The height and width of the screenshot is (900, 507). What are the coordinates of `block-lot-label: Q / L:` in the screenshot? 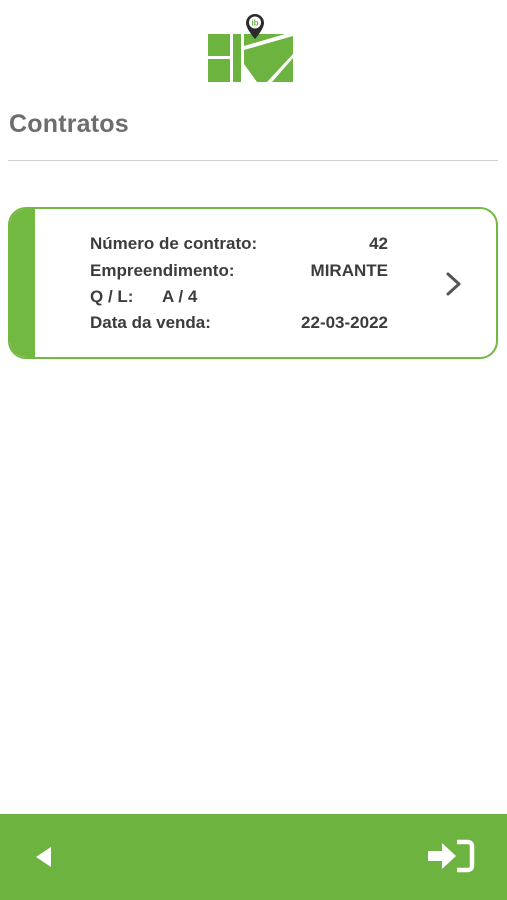 It's located at (112, 296).